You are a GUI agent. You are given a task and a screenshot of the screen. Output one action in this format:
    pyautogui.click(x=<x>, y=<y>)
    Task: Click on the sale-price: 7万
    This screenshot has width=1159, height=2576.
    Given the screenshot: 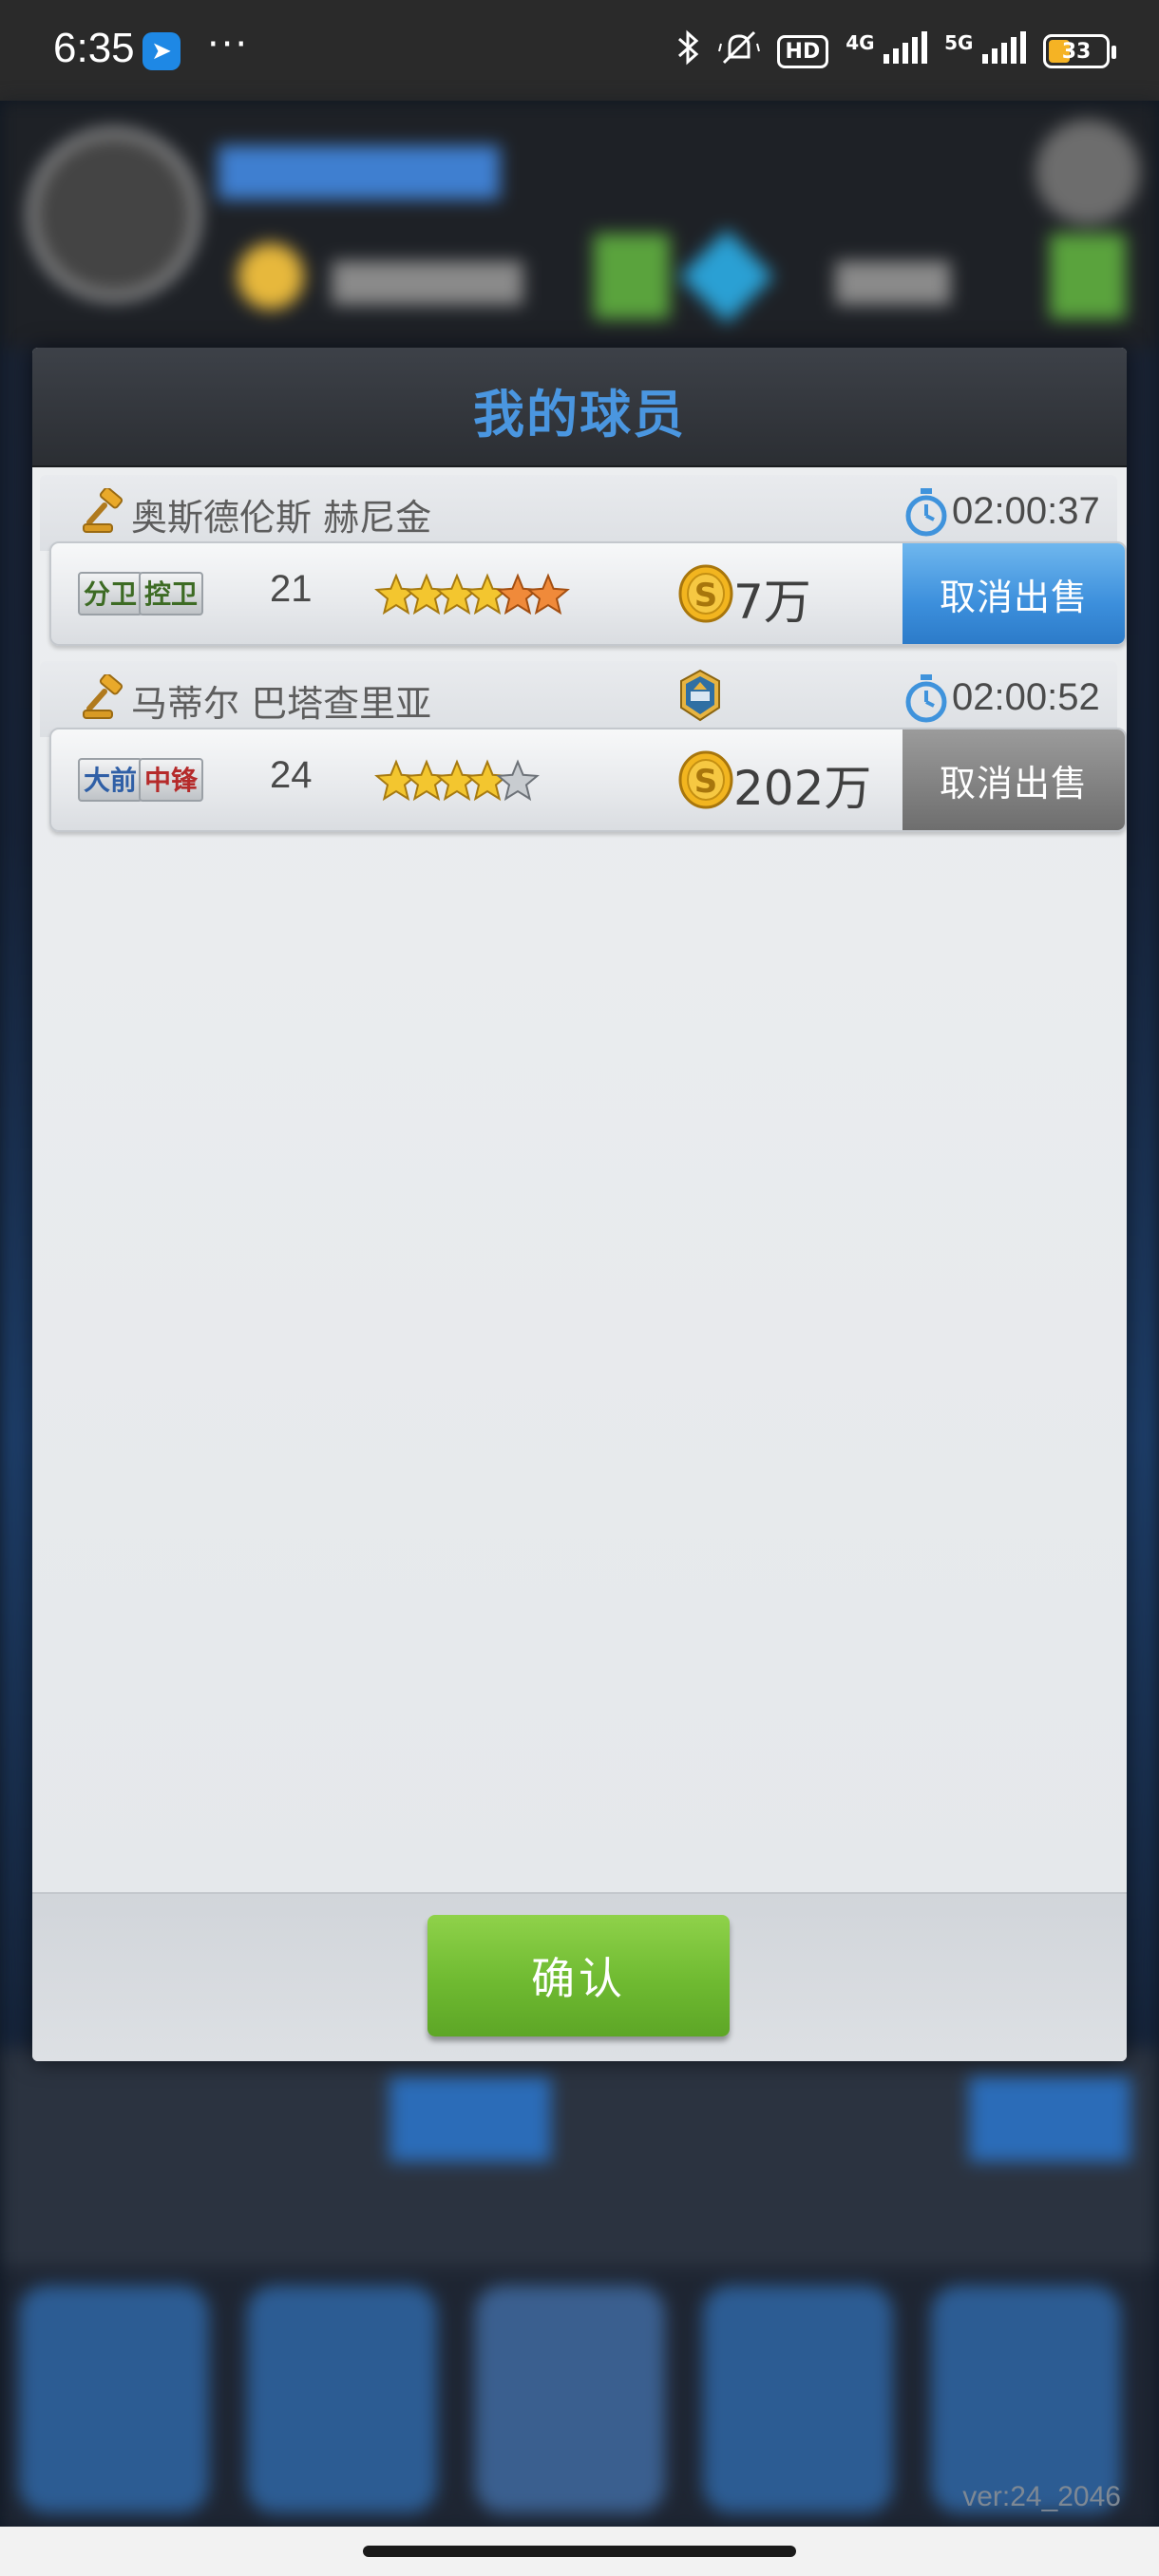 What is the action you would take?
    pyautogui.click(x=772, y=602)
    